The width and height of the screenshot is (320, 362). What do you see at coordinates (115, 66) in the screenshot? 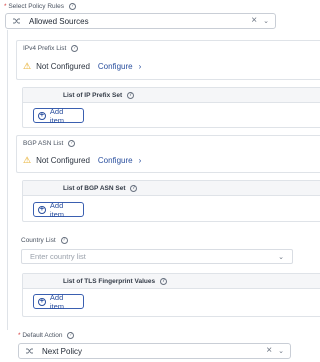
I see `ipv4-configure-link: Configure` at bounding box center [115, 66].